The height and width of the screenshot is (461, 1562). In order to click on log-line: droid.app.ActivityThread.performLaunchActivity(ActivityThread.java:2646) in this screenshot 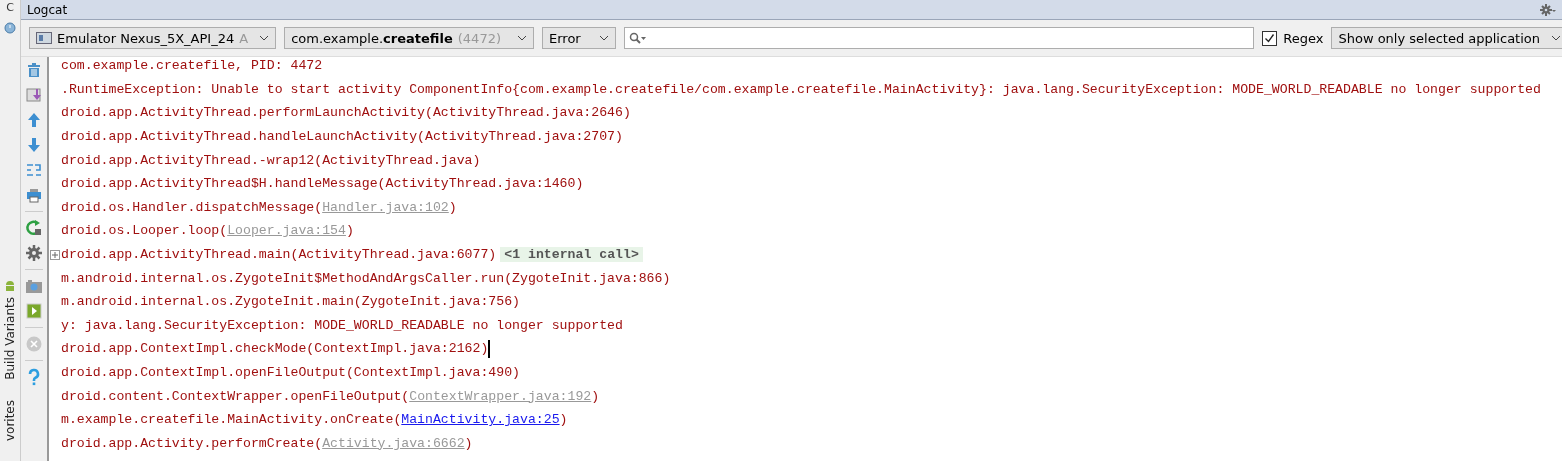, I will do `click(346, 113)`.